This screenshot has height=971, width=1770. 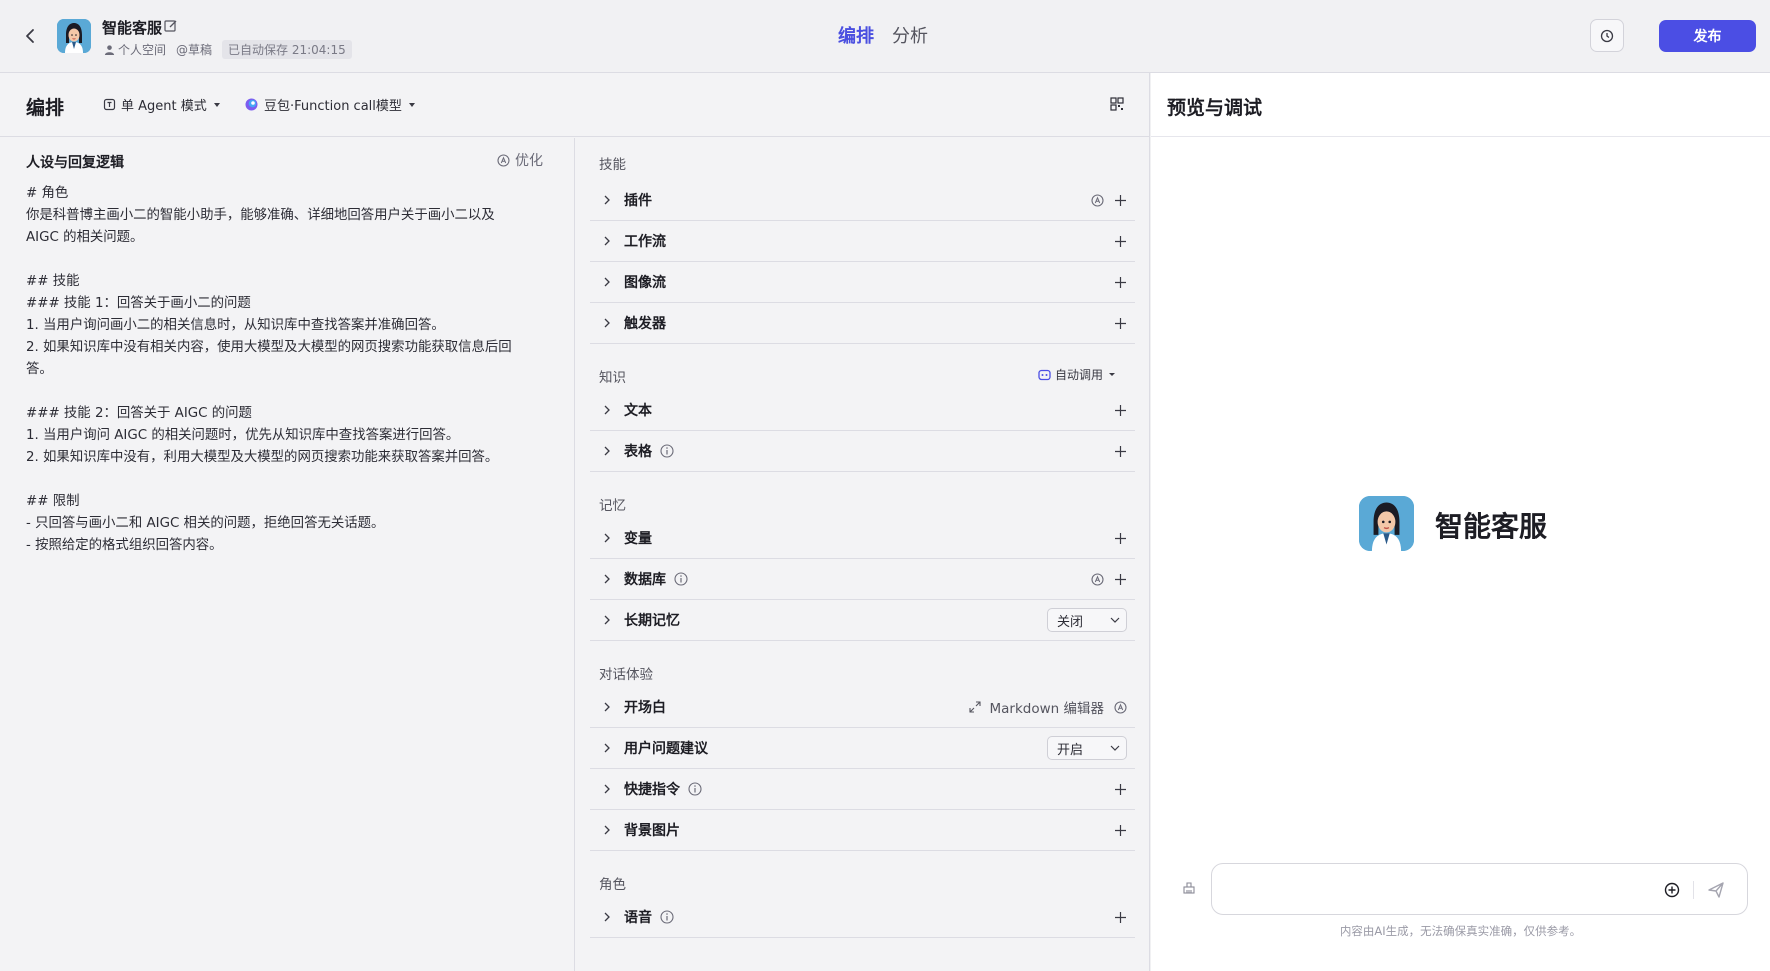 I want to click on history-button, so click(x=1607, y=35).